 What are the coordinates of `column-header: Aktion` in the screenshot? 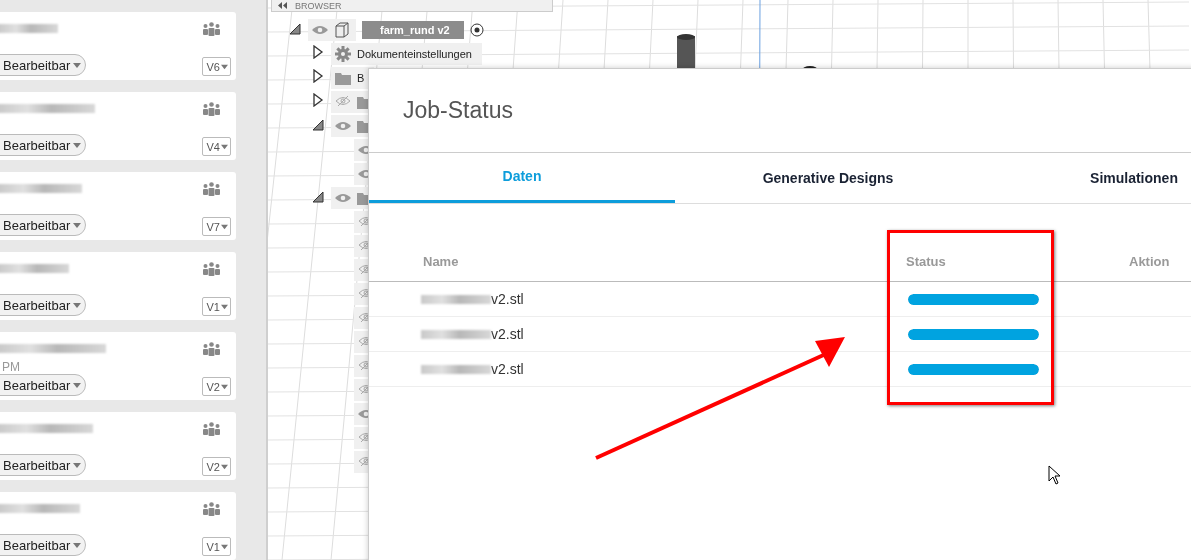 It's located at (1150, 261).